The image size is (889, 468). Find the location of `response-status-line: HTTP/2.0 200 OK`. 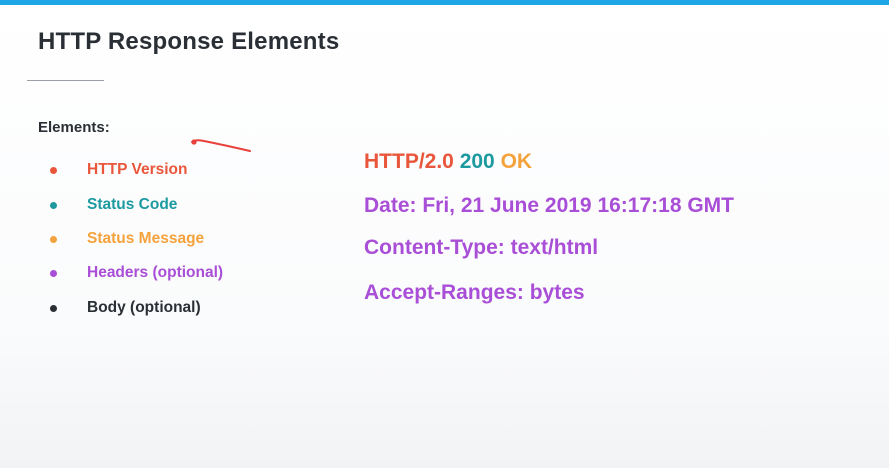

response-status-line: HTTP/2.0 200 OK is located at coordinates (448, 162).